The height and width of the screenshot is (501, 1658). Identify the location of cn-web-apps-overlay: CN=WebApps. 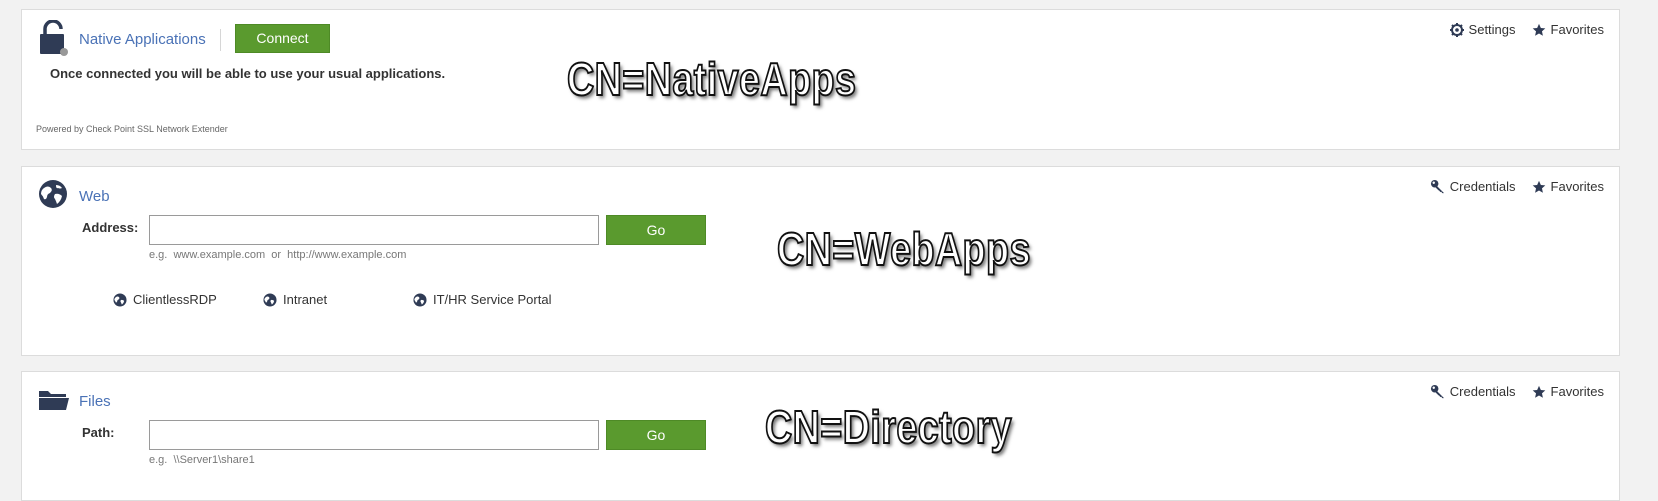
(903, 249).